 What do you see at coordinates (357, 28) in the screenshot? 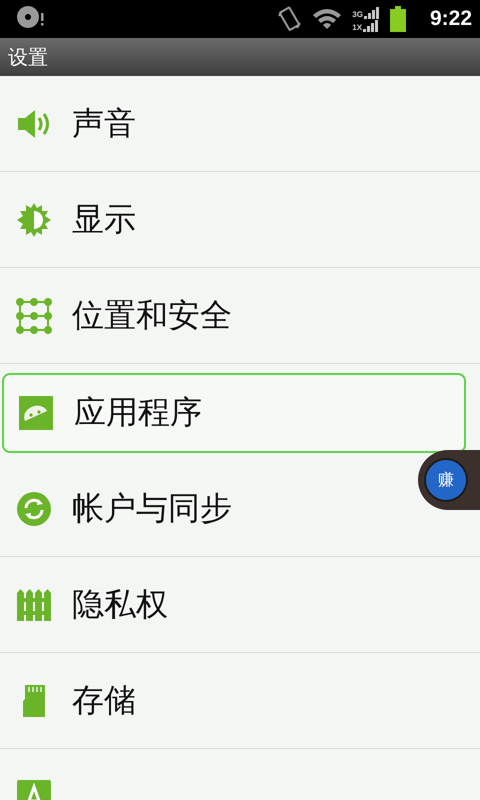
I see `network-label: 1X` at bounding box center [357, 28].